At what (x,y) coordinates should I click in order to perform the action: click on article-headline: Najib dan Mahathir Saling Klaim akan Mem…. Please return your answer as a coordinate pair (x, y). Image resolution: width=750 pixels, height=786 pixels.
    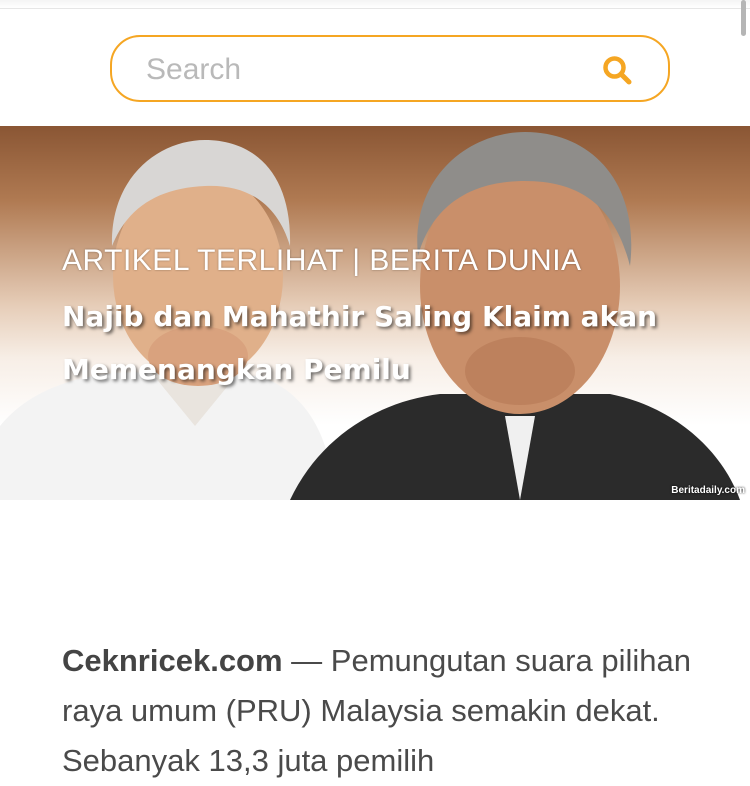
    Looking at the image, I should click on (372, 343).